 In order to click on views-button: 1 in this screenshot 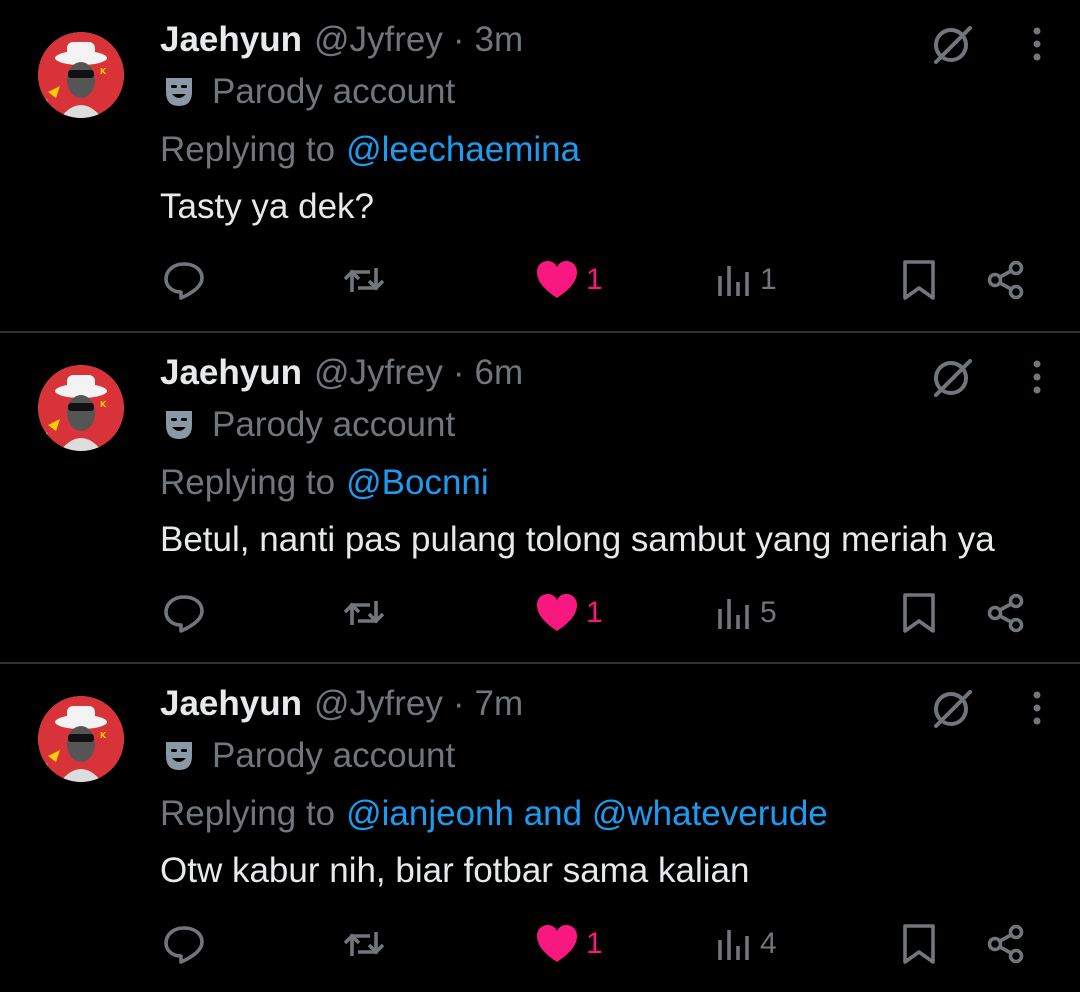, I will do `click(746, 280)`.